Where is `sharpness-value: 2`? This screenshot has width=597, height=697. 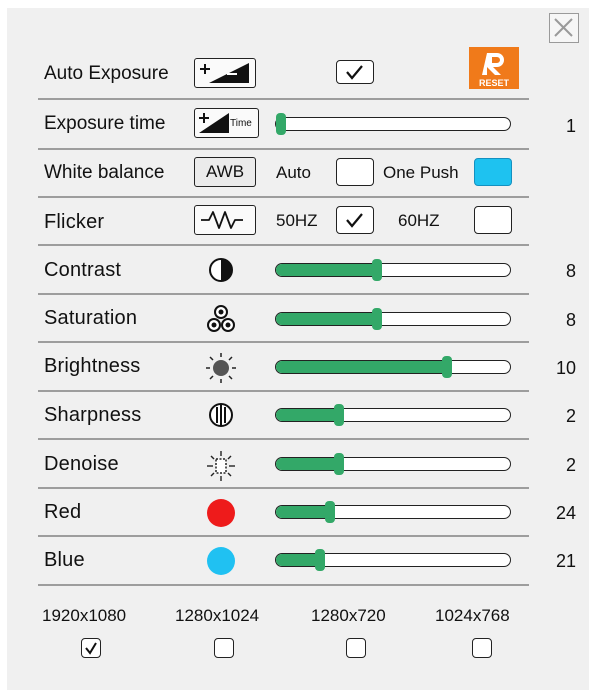
sharpness-value: 2 is located at coordinates (570, 416).